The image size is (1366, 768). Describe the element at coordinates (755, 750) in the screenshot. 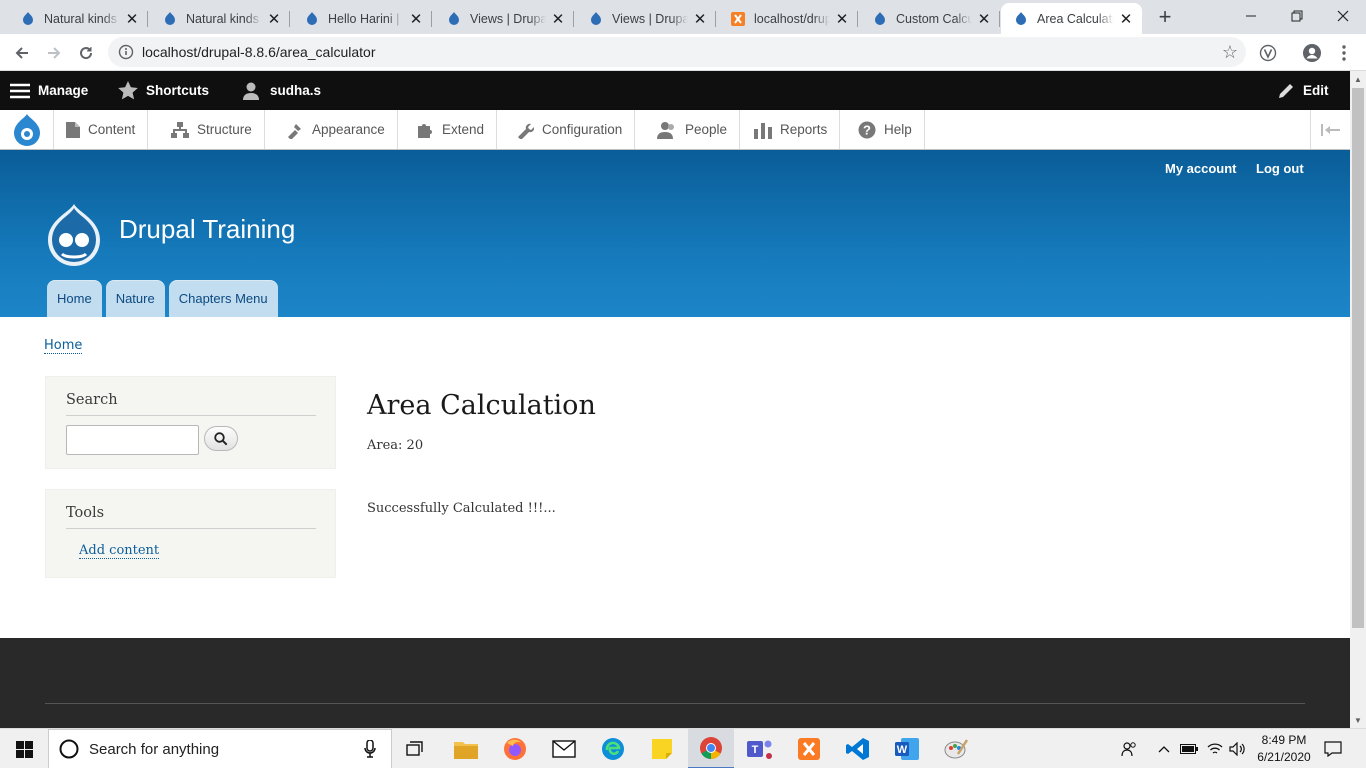

I see `svg-text: T` at that location.